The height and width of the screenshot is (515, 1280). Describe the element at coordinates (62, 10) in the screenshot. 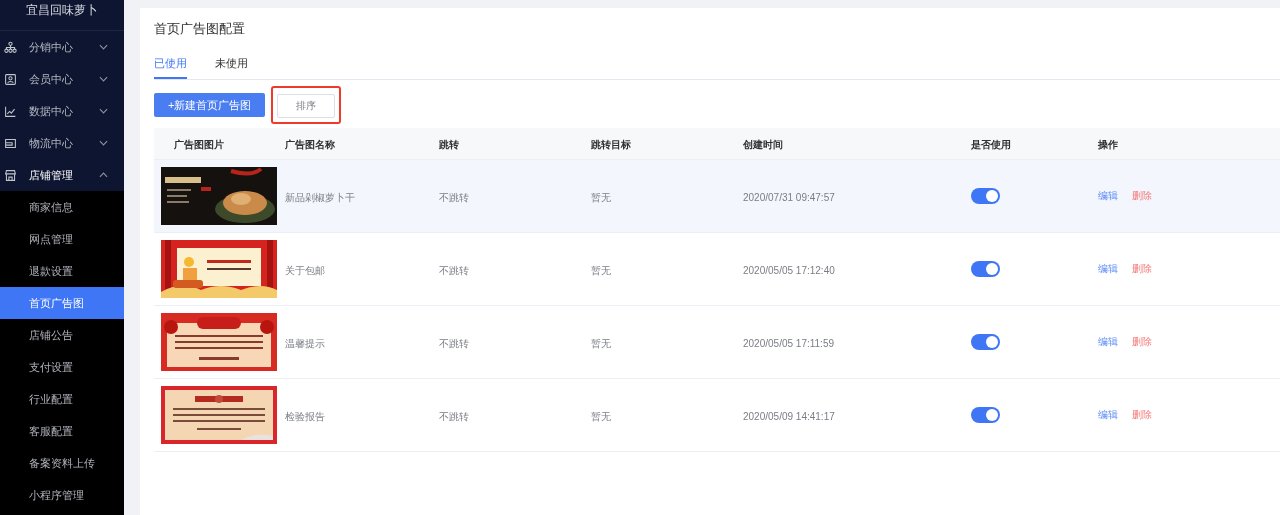

I see `brand-name: 宜昌回味萝卜` at that location.